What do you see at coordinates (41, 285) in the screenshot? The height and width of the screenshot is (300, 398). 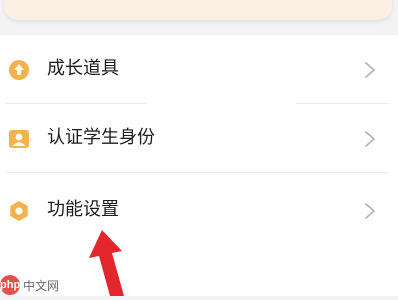 I see `watermark-text: 中文网` at bounding box center [41, 285].